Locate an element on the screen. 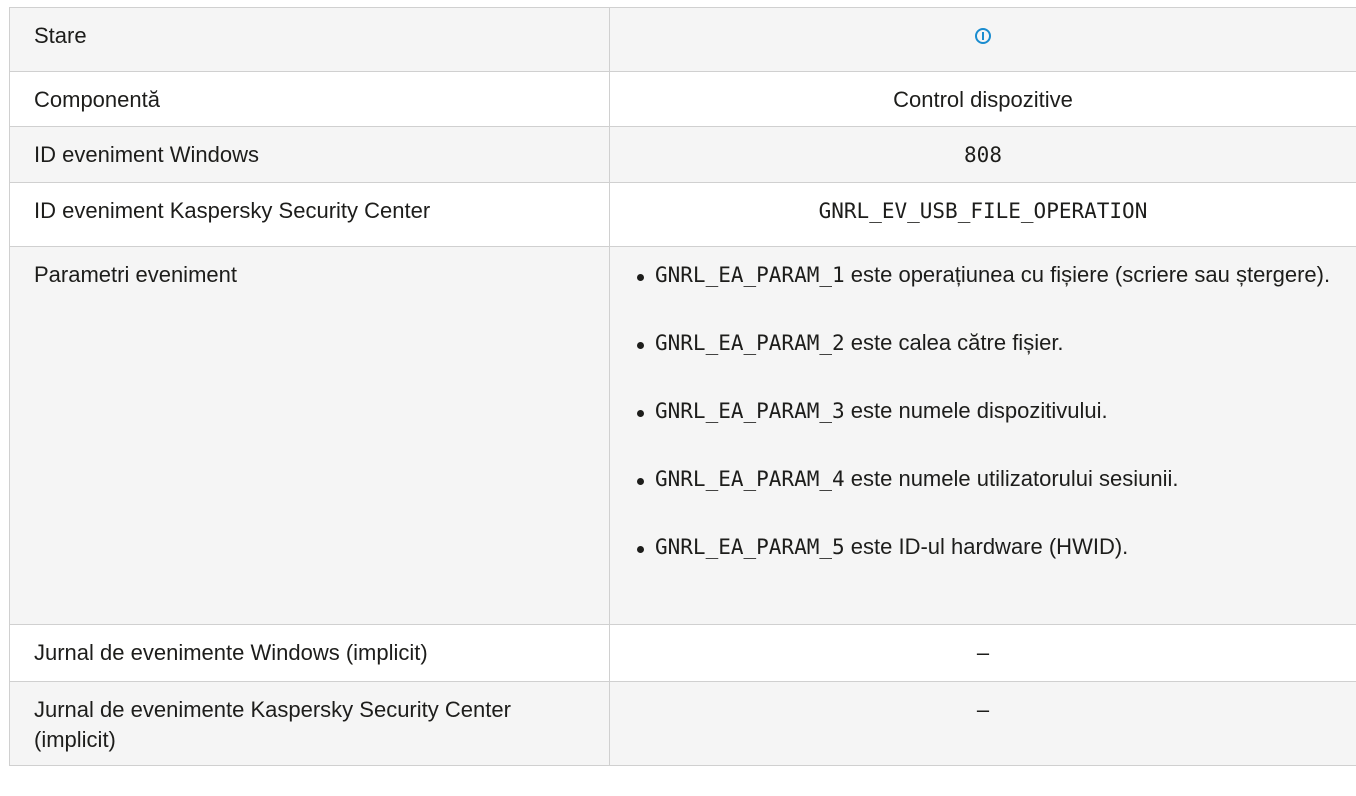 This screenshot has height=796, width=1356. table-row-stare: Stare is located at coordinates (682, 39).